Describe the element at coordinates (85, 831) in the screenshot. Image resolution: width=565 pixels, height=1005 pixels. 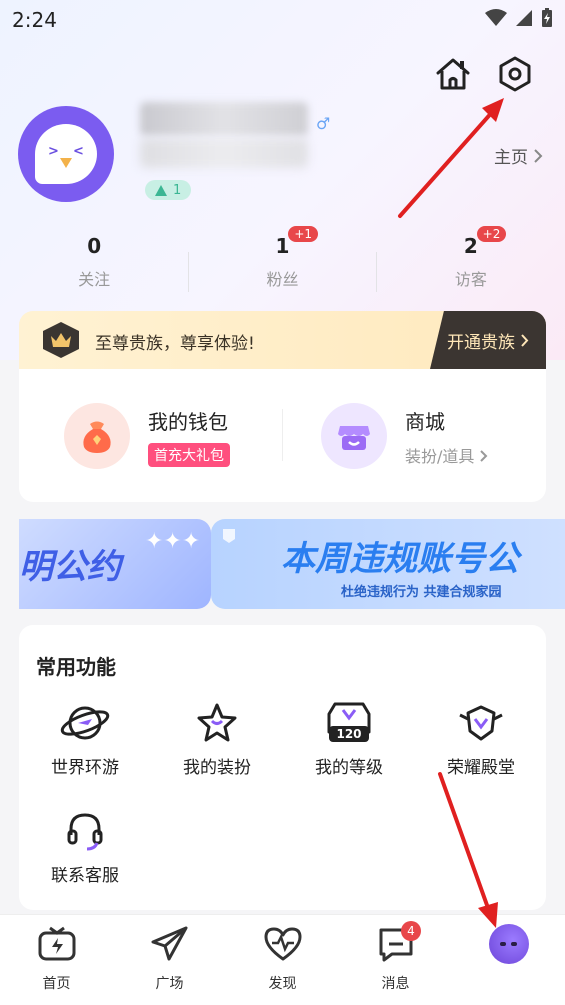
I see `headset-icon` at that location.